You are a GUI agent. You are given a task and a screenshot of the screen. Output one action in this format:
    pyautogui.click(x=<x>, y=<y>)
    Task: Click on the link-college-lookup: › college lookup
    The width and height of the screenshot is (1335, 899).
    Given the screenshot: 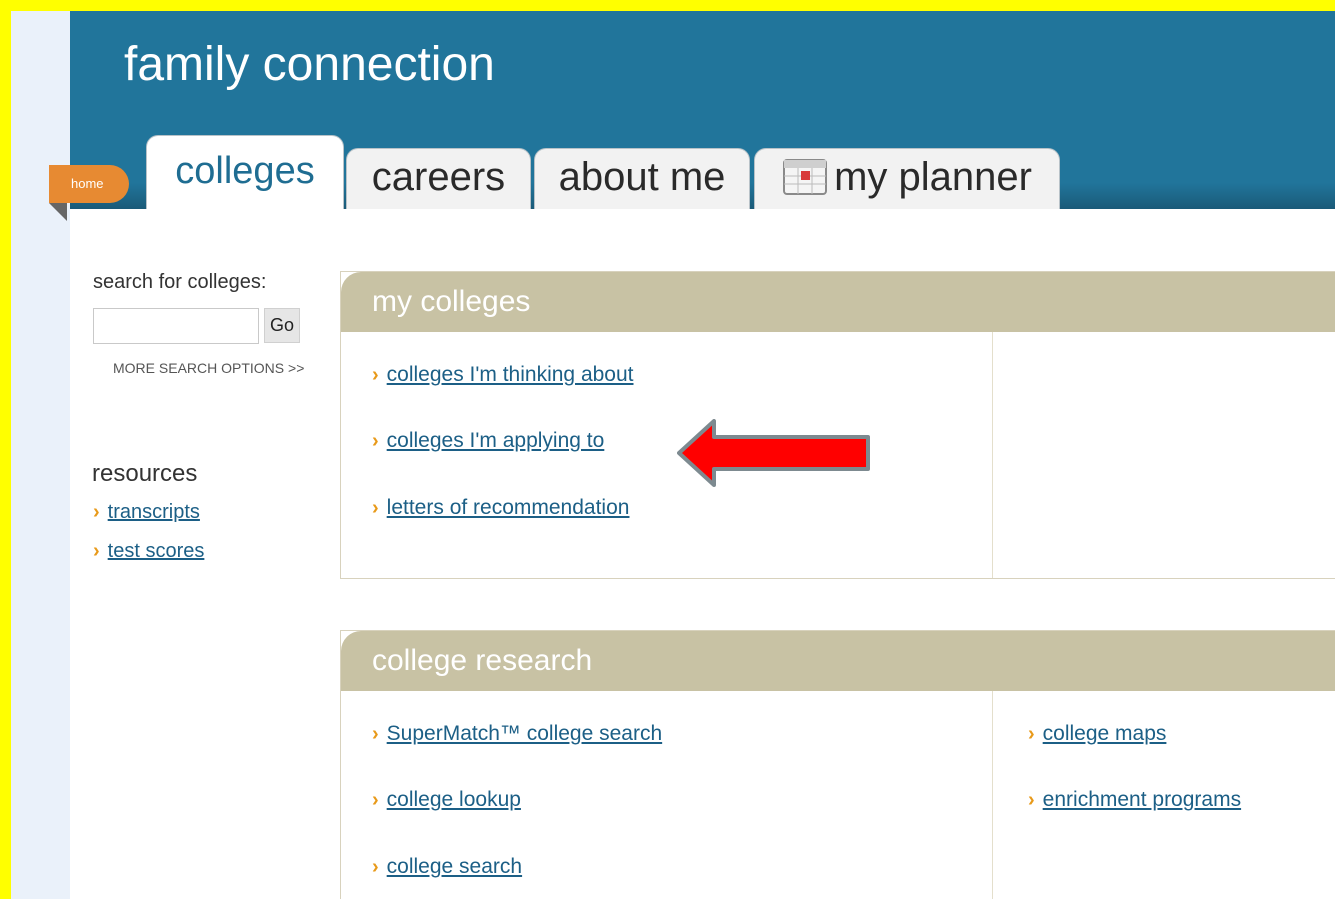 What is the action you would take?
    pyautogui.click(x=446, y=800)
    